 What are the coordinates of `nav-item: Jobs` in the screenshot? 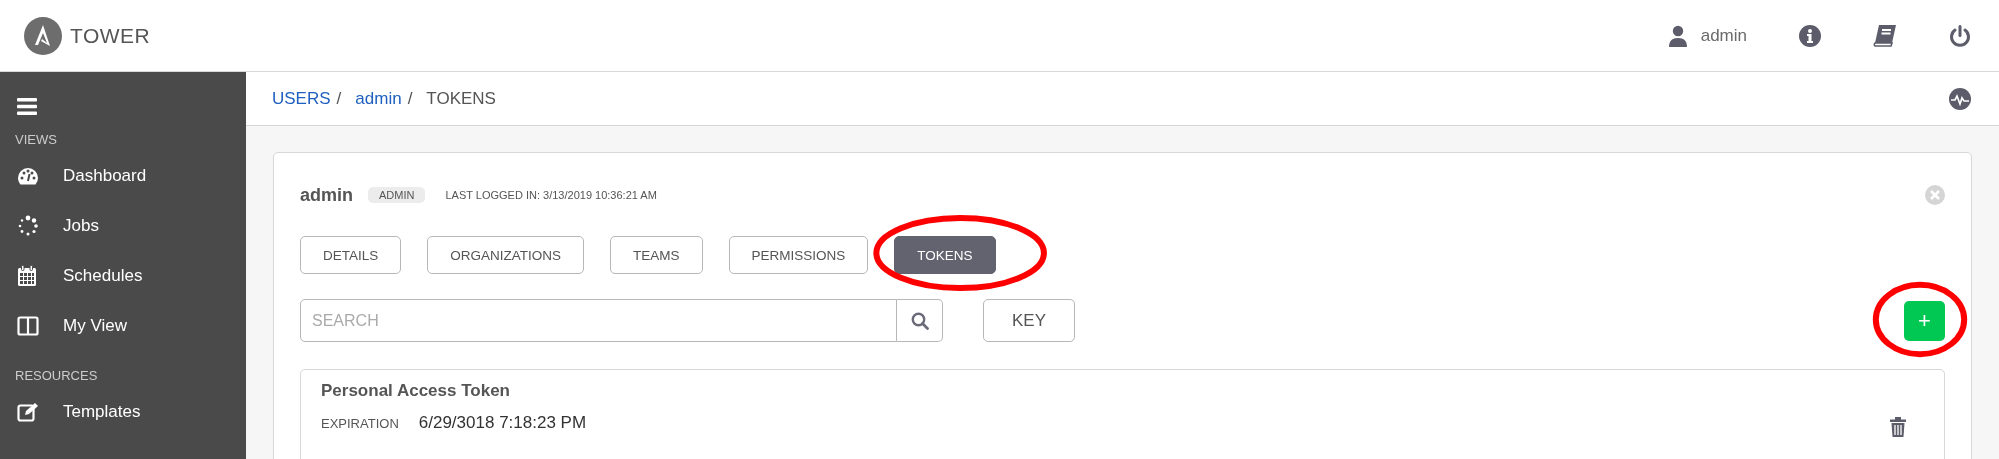 It's located at (59, 226).